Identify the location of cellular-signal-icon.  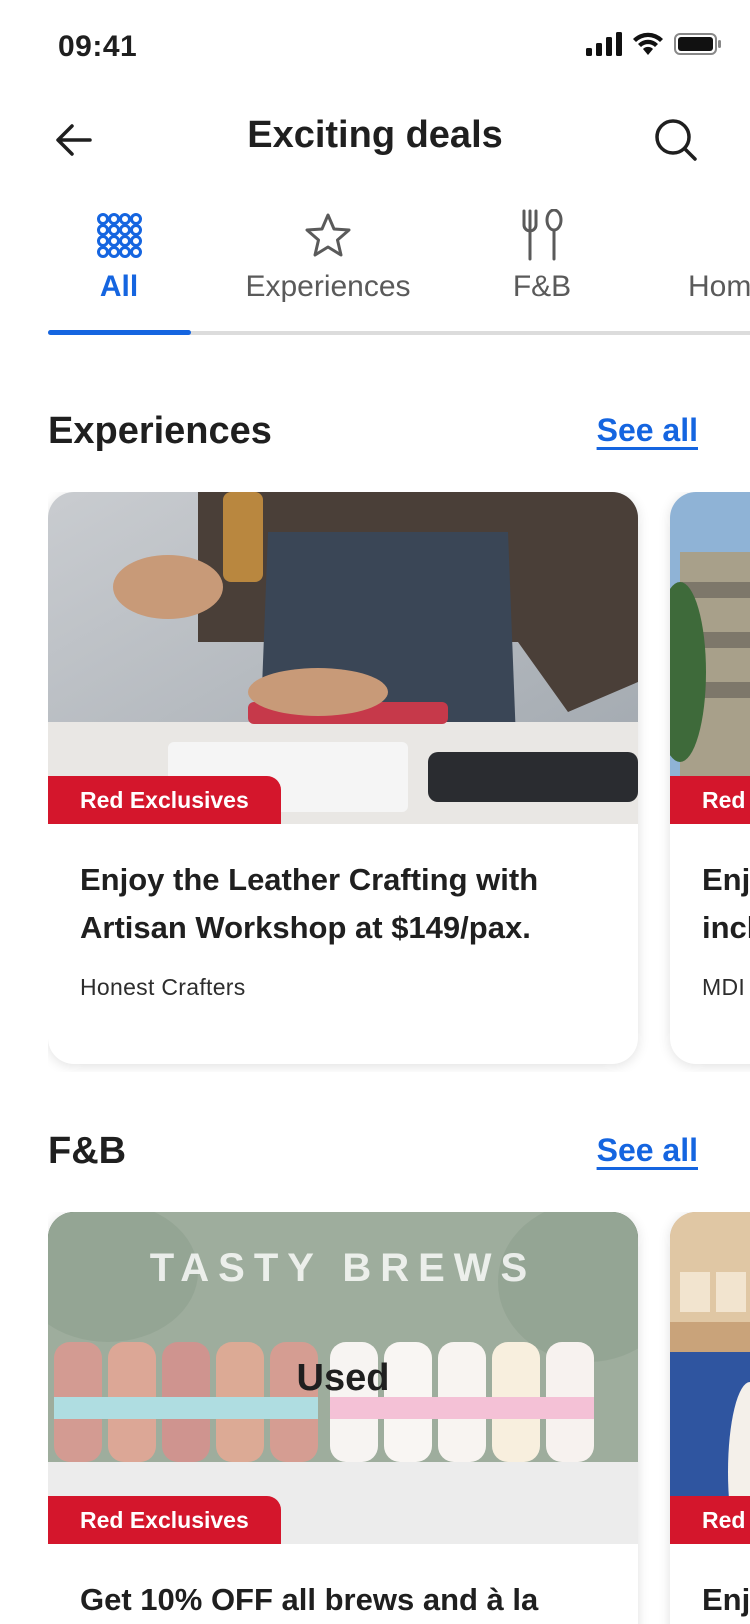
(604, 44).